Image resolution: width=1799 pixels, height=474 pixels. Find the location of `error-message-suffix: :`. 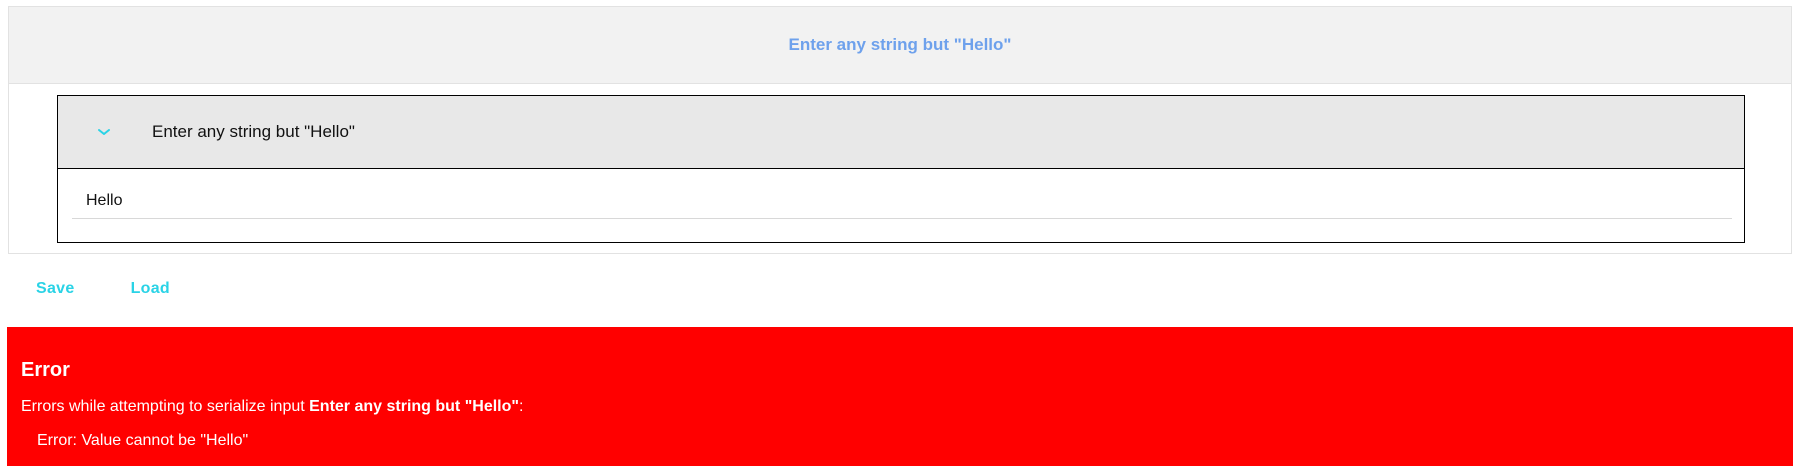

error-message-suffix: : is located at coordinates (521, 406).